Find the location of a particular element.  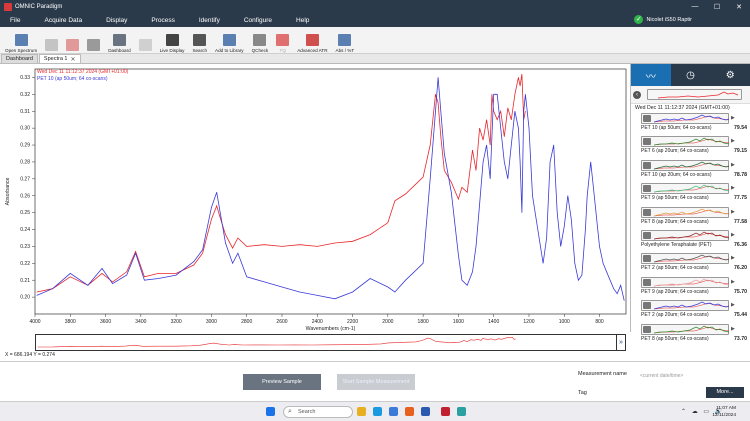

preview-sample-button: Preview Sample is located at coordinates (282, 382).